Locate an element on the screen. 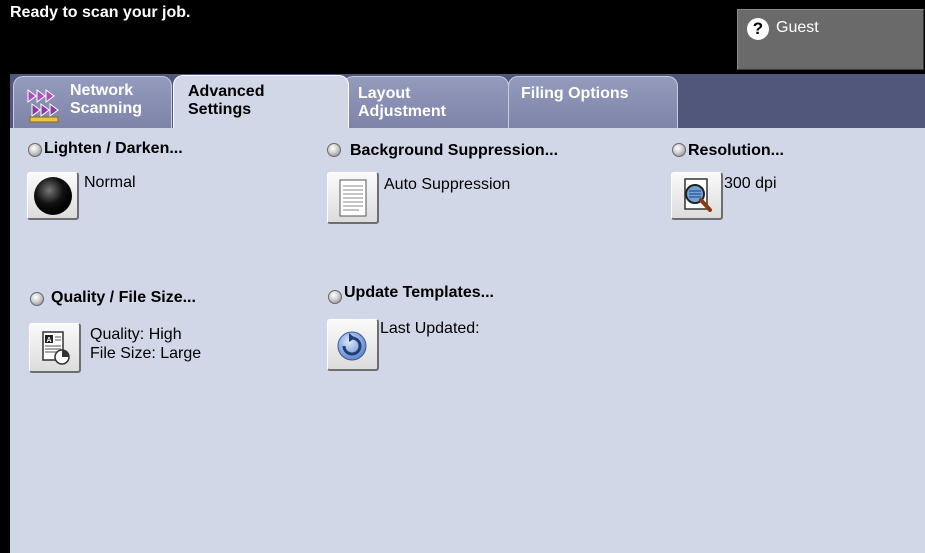  refresh-icon is located at coordinates (352, 346).